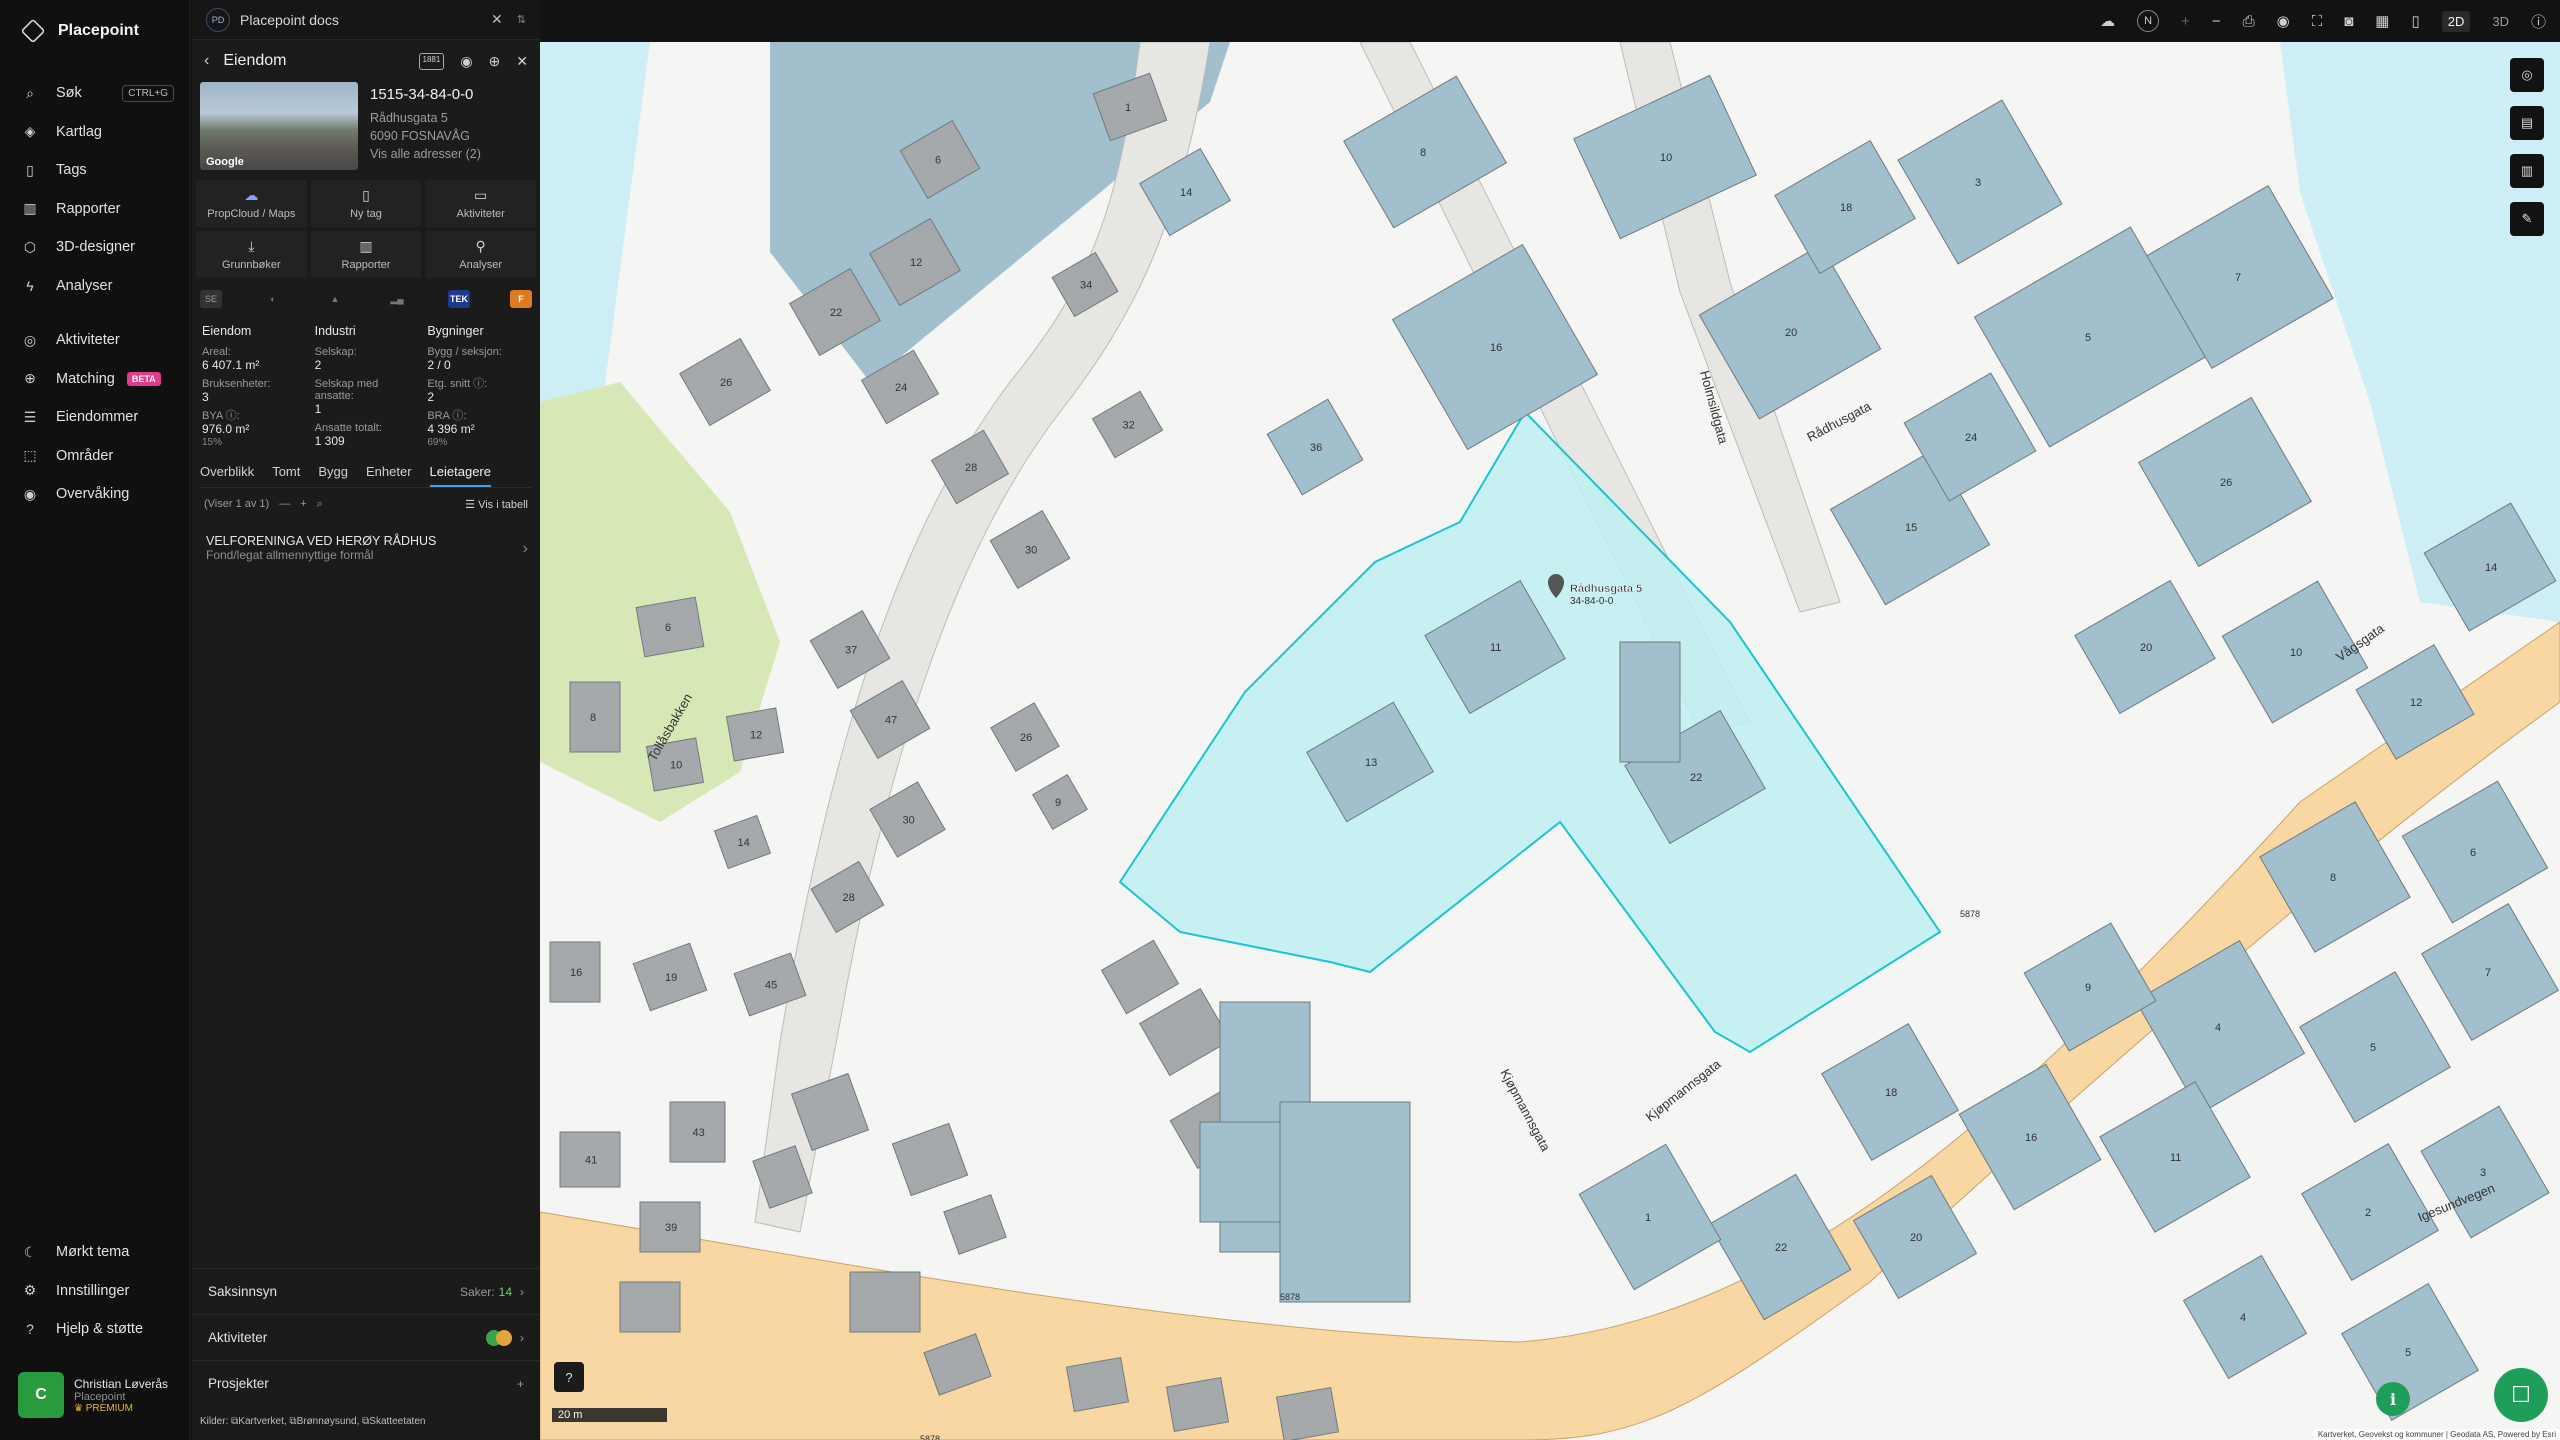  Describe the element at coordinates (2216, 21) in the screenshot. I see `zoom-out-icon: −` at that location.